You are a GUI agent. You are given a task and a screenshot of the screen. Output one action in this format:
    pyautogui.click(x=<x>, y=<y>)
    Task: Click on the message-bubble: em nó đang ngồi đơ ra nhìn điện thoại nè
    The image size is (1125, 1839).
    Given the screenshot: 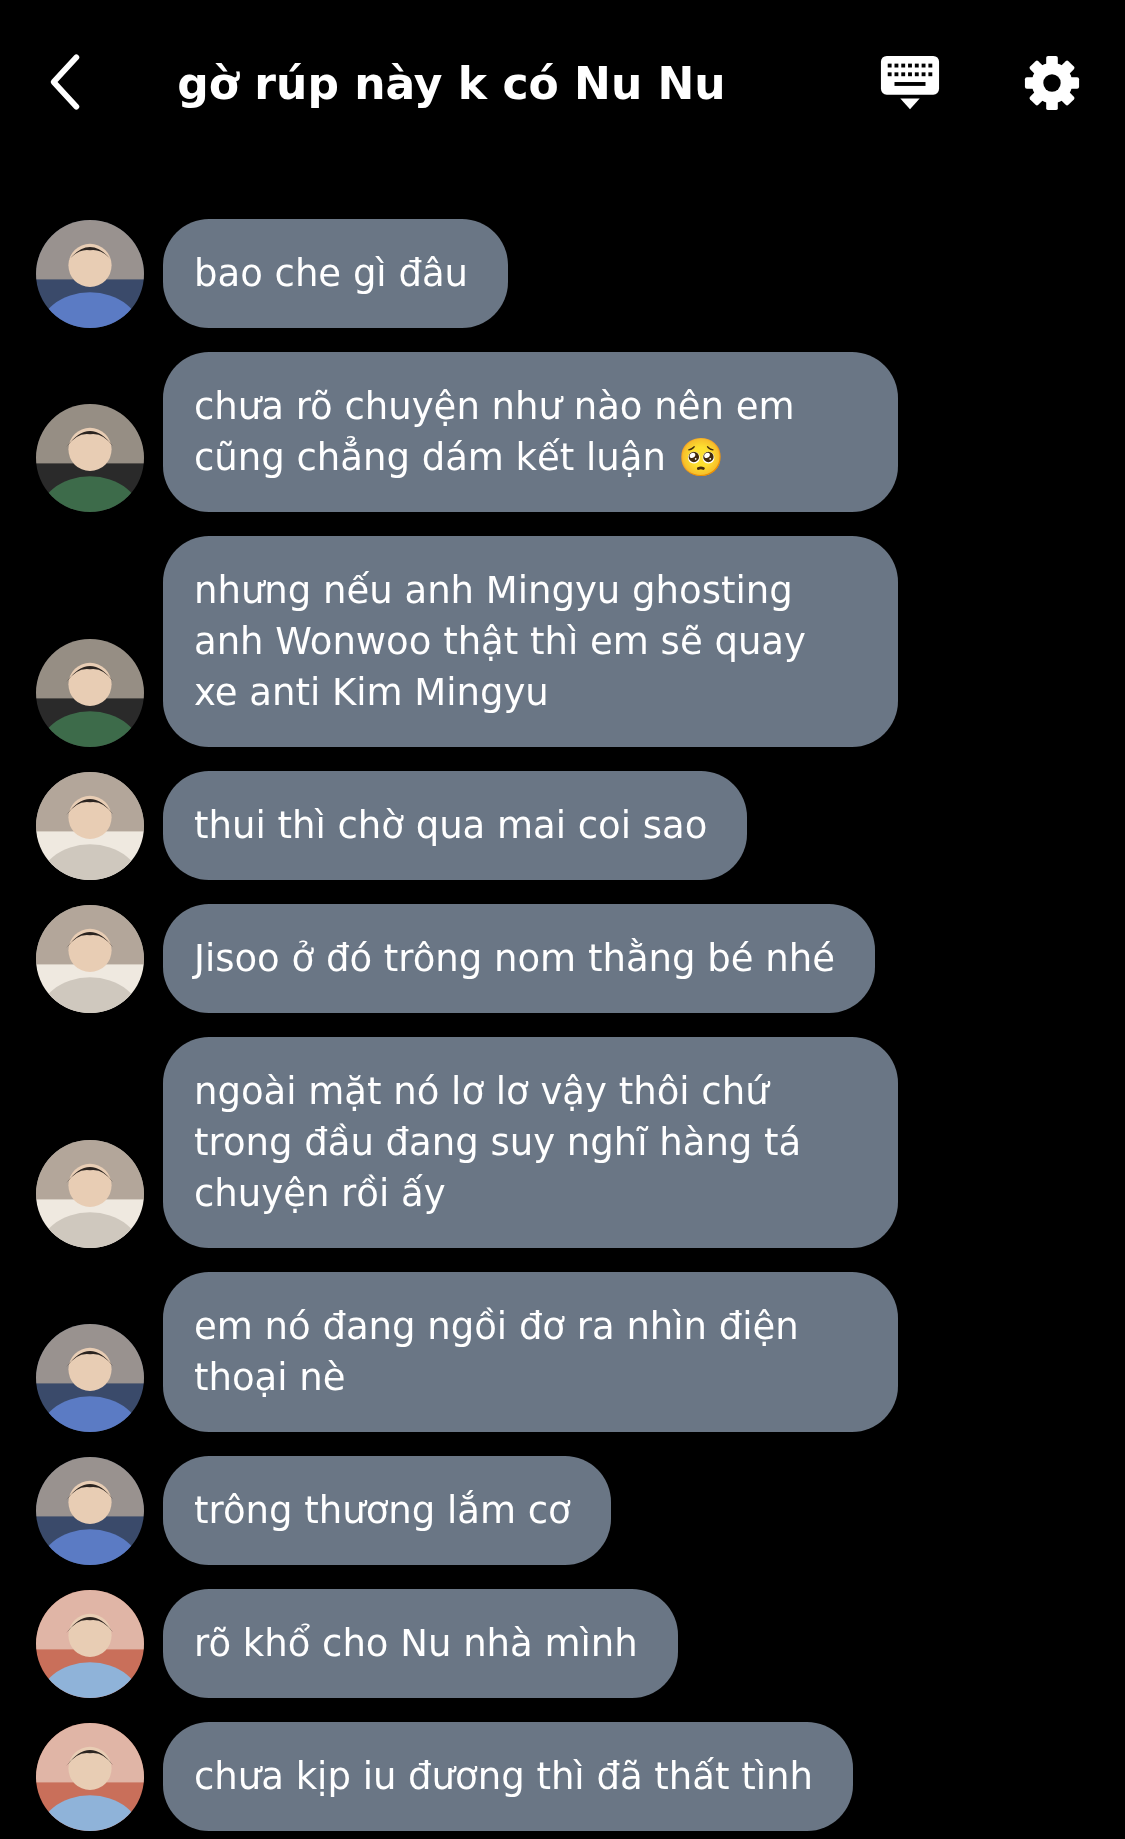 What is the action you would take?
    pyautogui.click(x=530, y=1352)
    